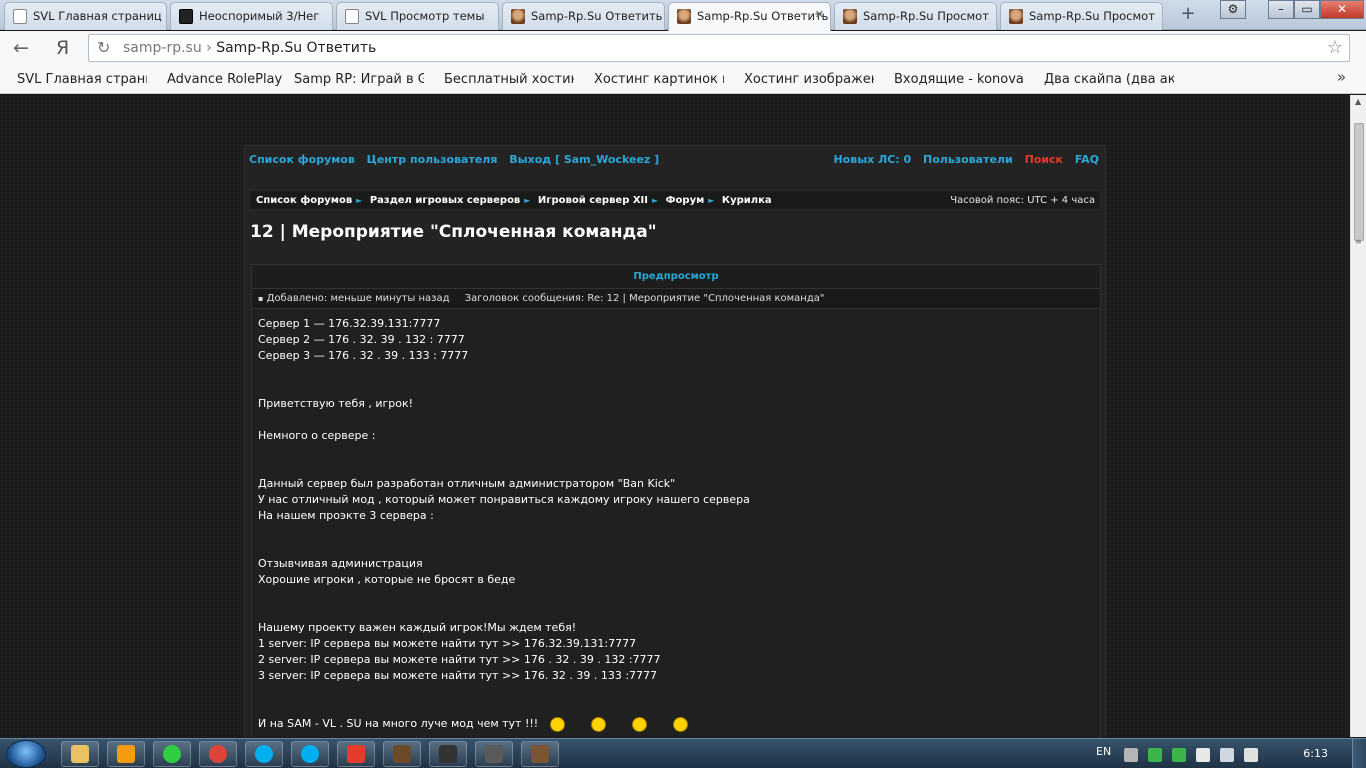  What do you see at coordinates (85, 16) in the screenshot?
I see `tab: SVL Главная страниц` at bounding box center [85, 16].